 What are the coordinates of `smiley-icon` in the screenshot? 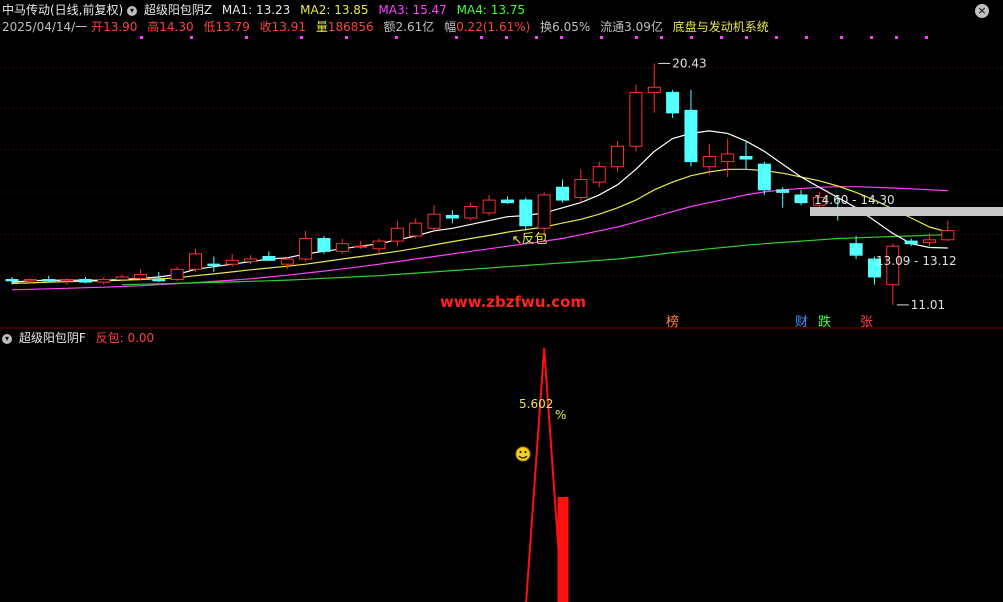 It's located at (523, 454).